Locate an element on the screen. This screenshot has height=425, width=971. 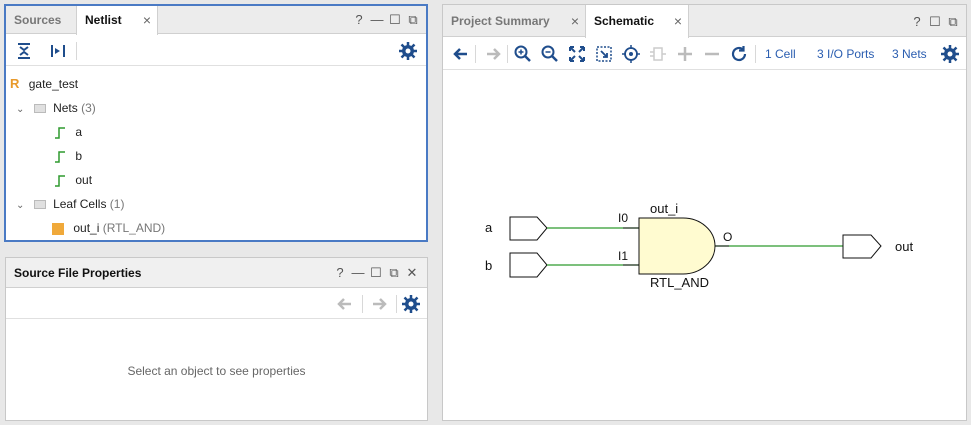
netlist-toolbar is located at coordinates (216, 51).